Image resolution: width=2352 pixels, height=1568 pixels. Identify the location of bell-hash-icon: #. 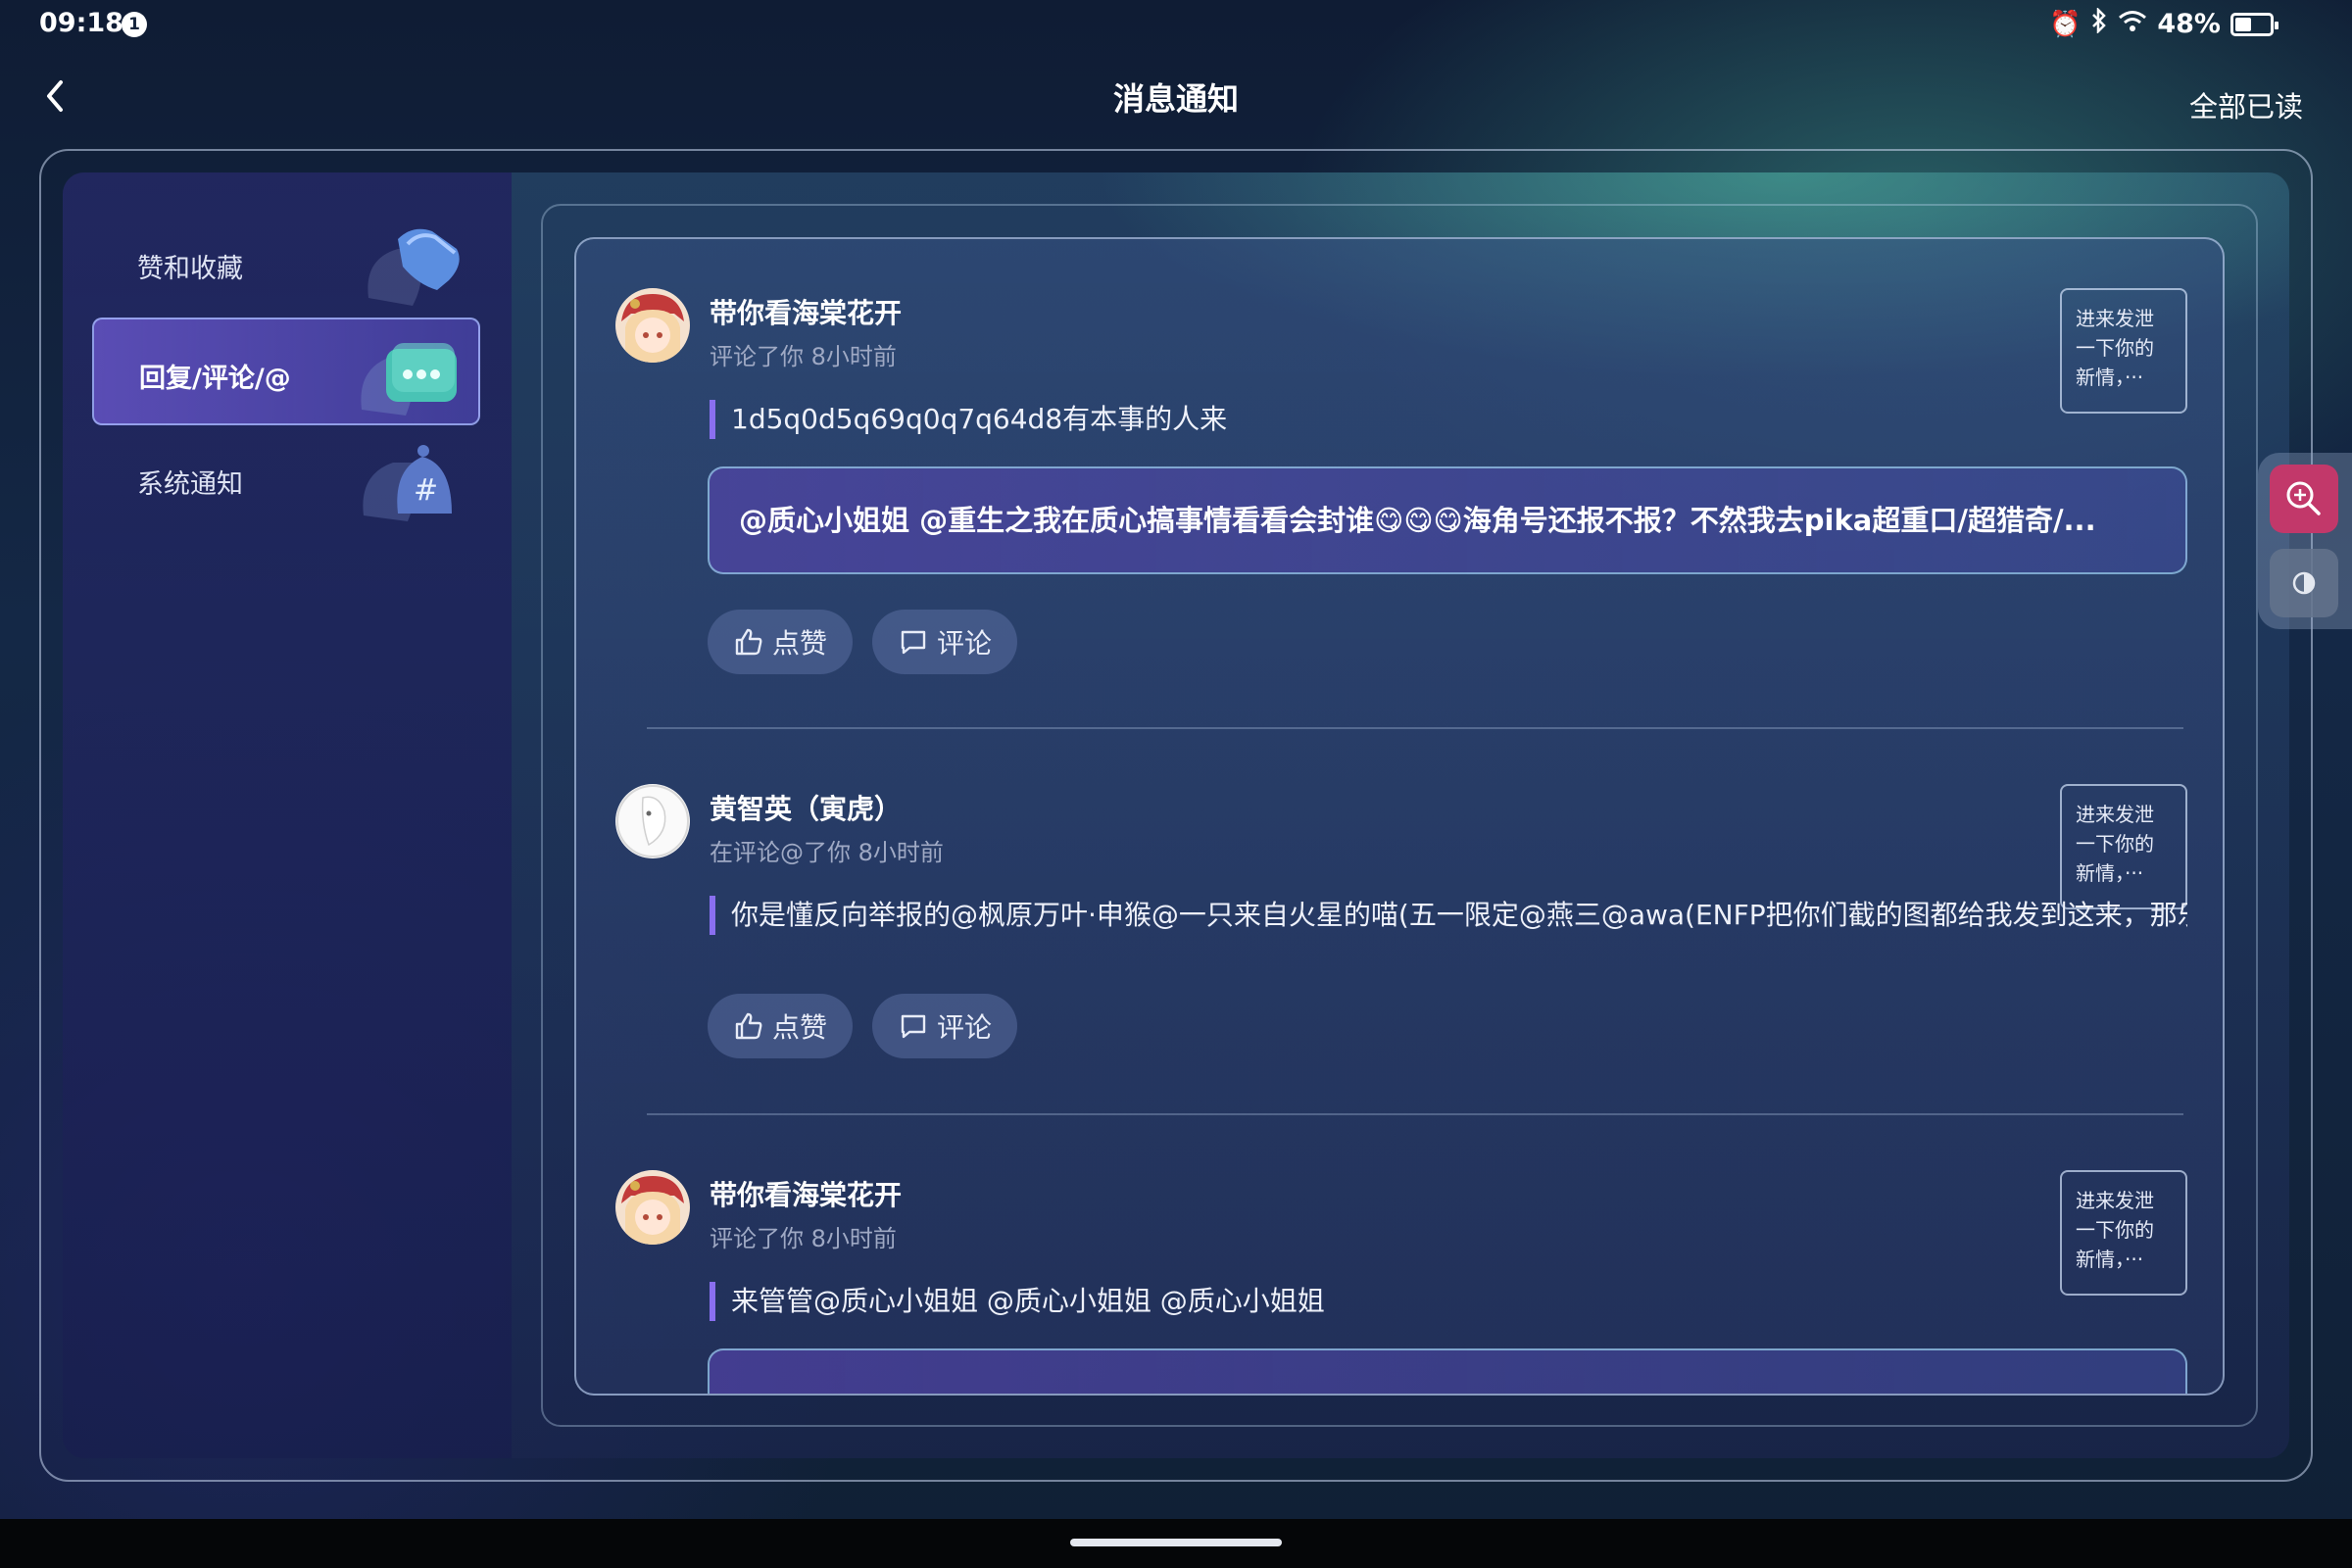
(407, 483).